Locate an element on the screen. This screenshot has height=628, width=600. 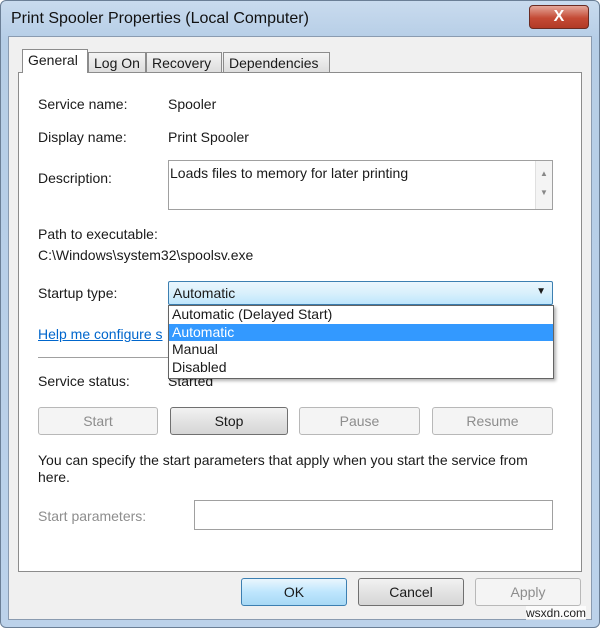
display-name-value: Print Spooler is located at coordinates (208, 137).